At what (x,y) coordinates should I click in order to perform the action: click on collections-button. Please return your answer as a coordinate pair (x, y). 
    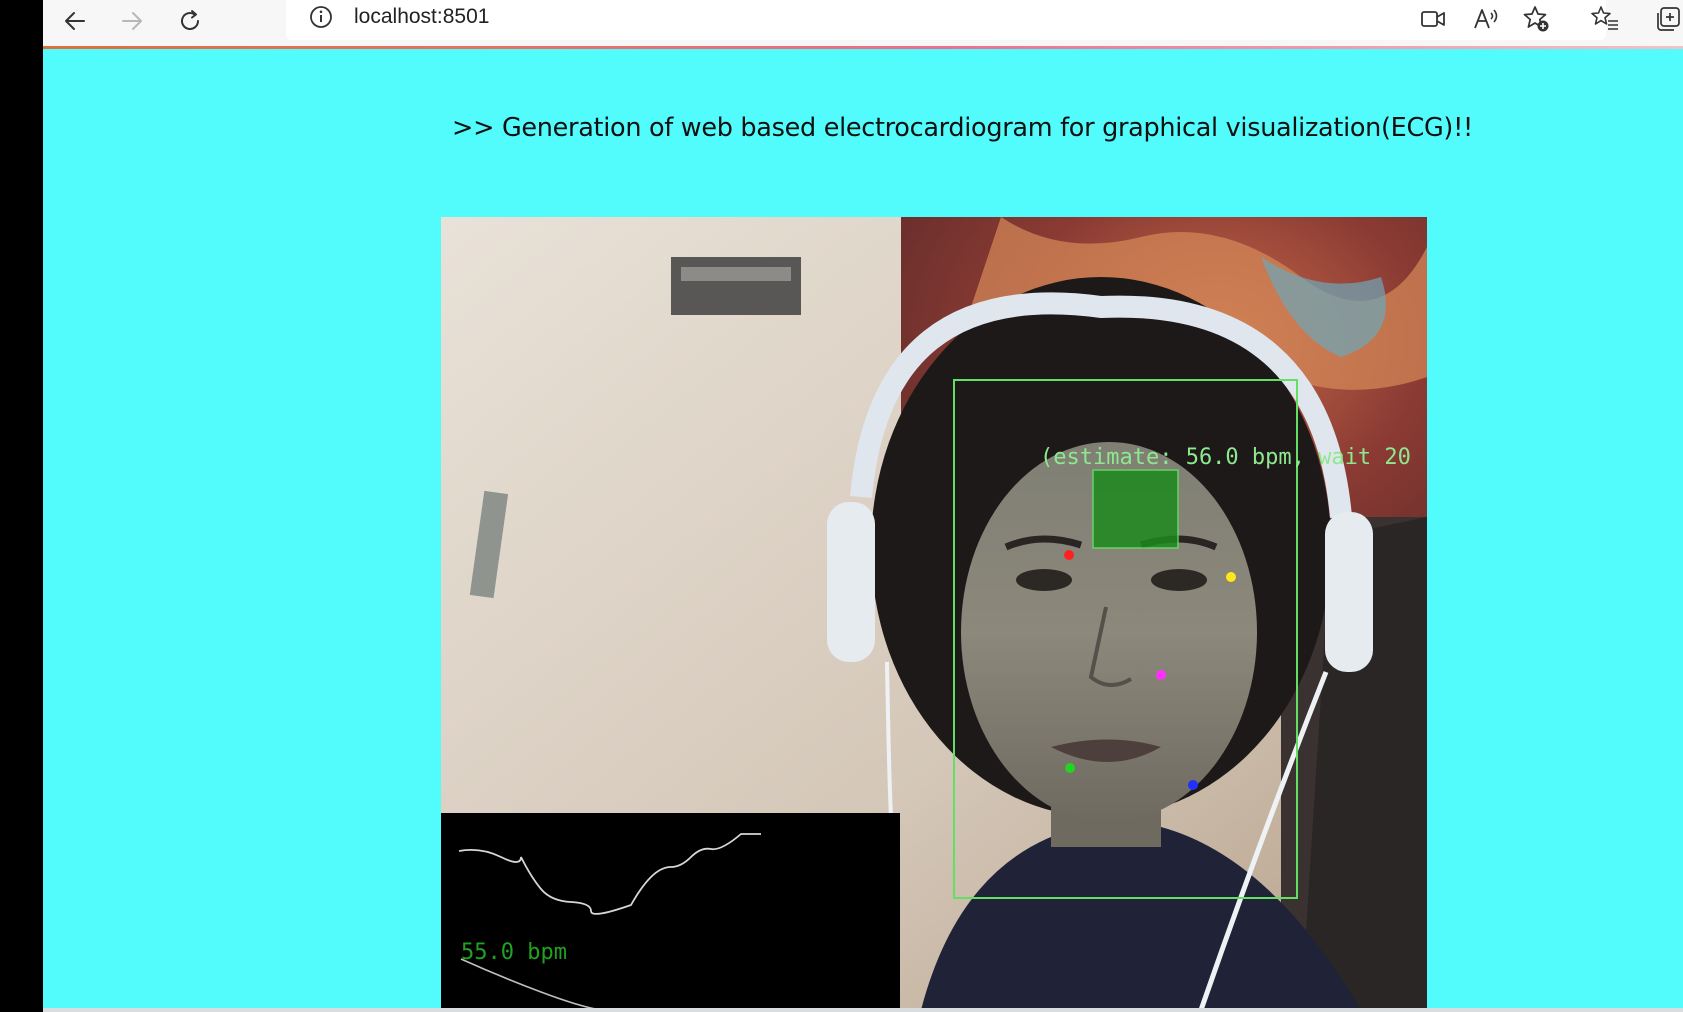
    Looking at the image, I should click on (1668, 19).